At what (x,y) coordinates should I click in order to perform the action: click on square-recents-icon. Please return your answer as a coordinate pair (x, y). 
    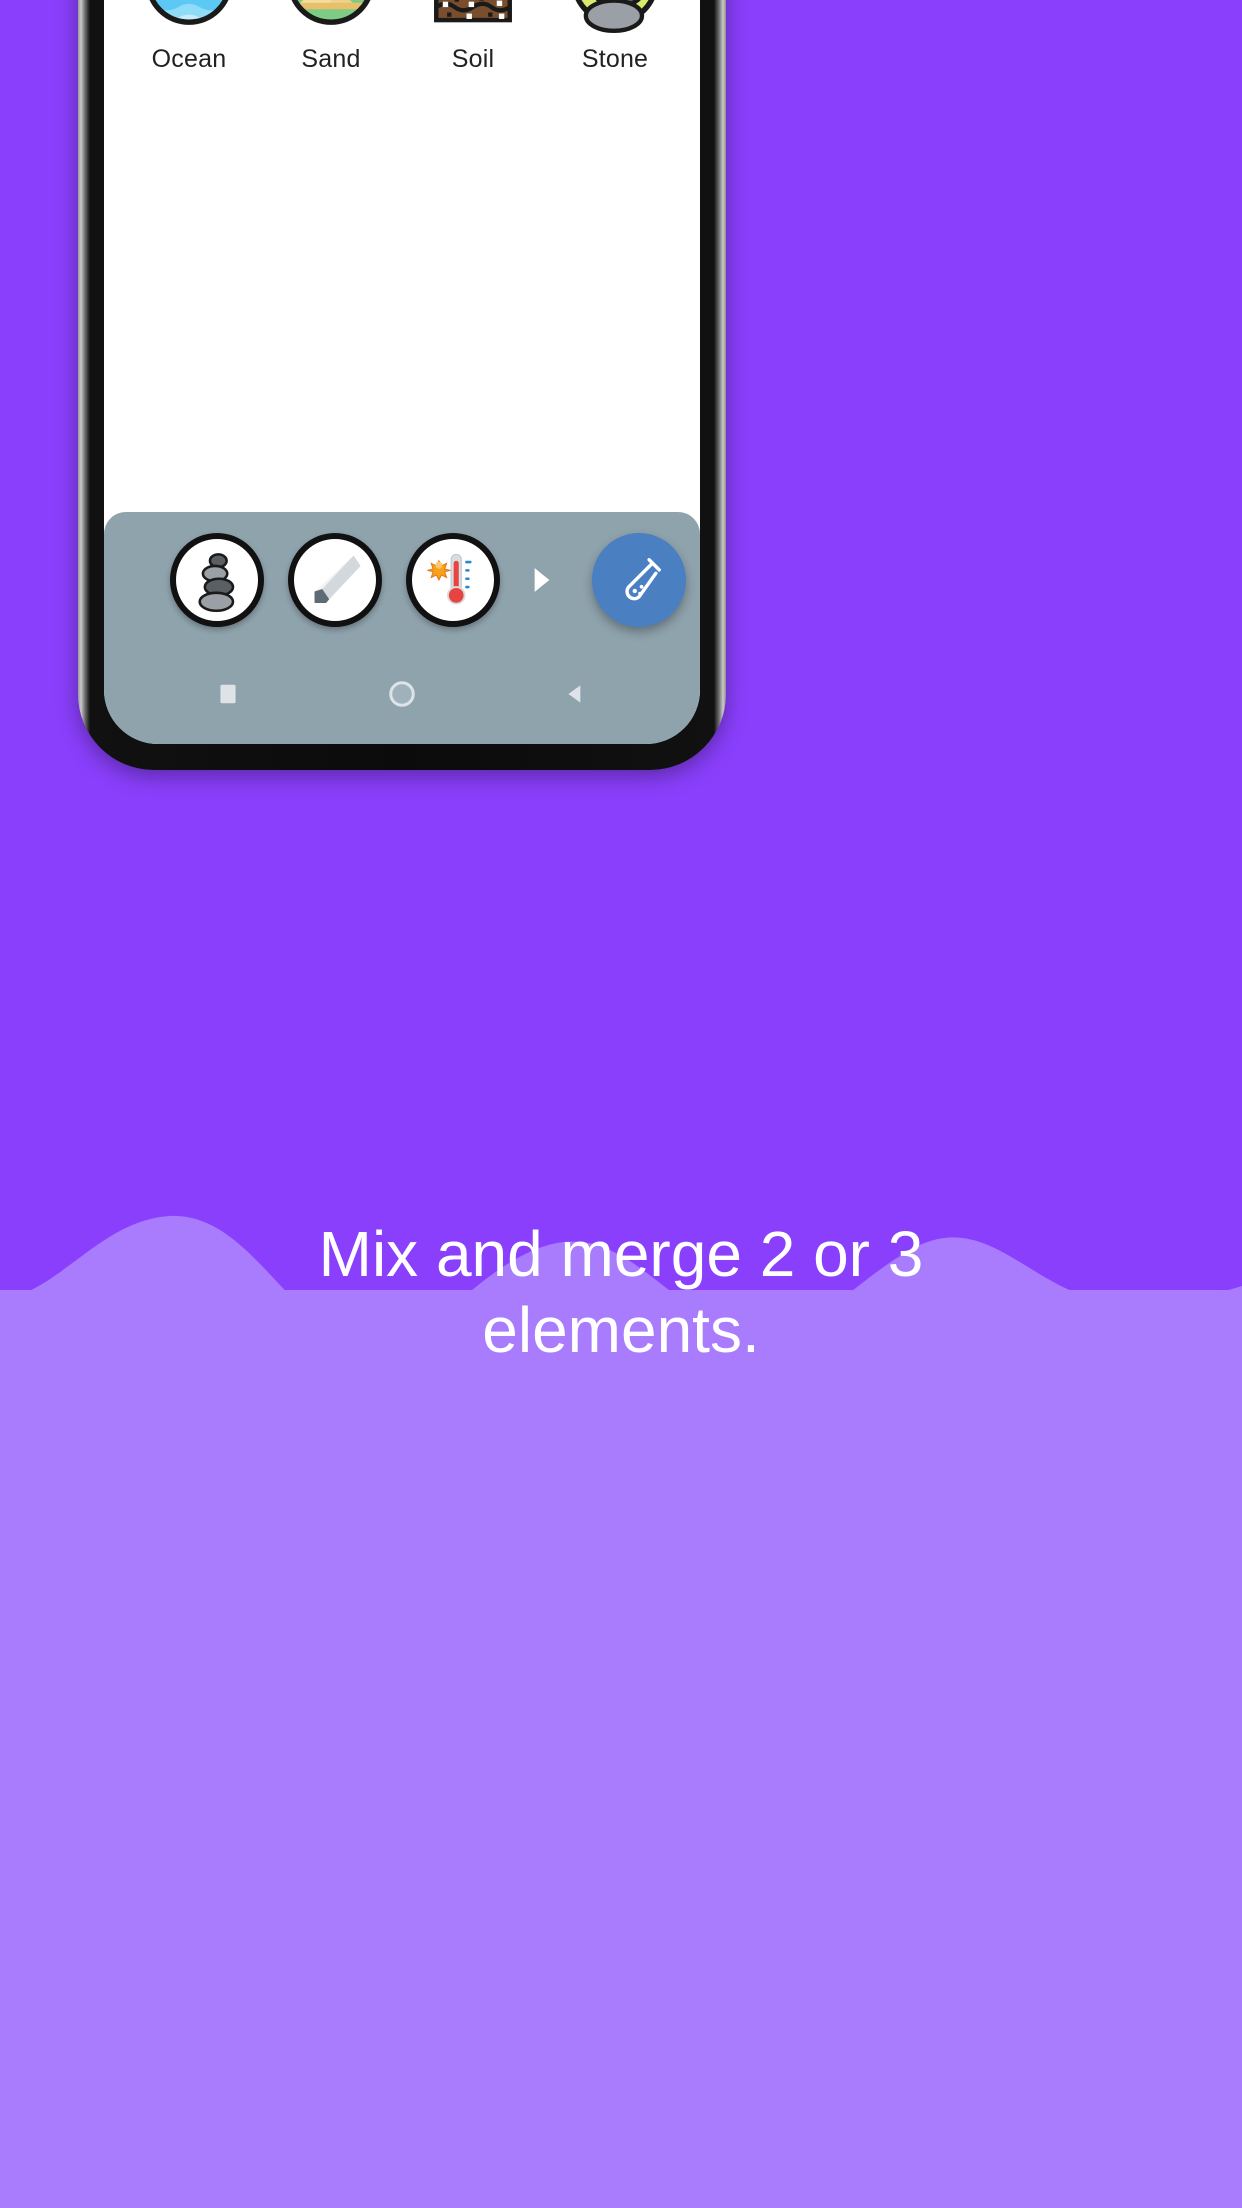
    Looking at the image, I should click on (228, 694).